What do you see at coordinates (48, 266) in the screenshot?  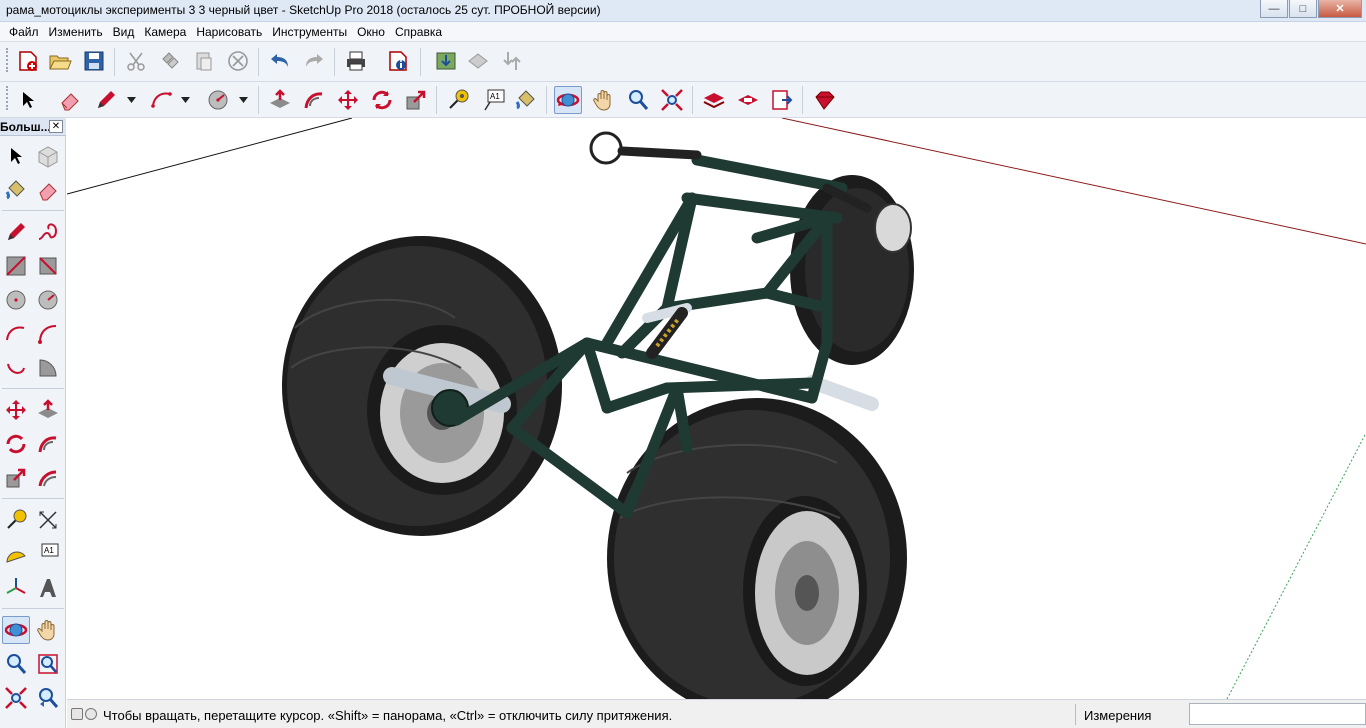 I see `rotated-rectangle-icon` at bounding box center [48, 266].